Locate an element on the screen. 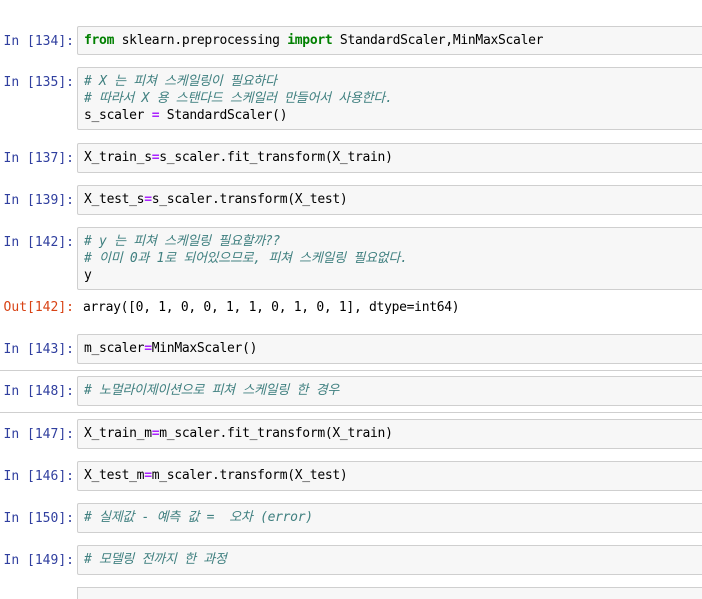 This screenshot has width=702, height=599. variable-name: X_train_s is located at coordinates (118, 157).